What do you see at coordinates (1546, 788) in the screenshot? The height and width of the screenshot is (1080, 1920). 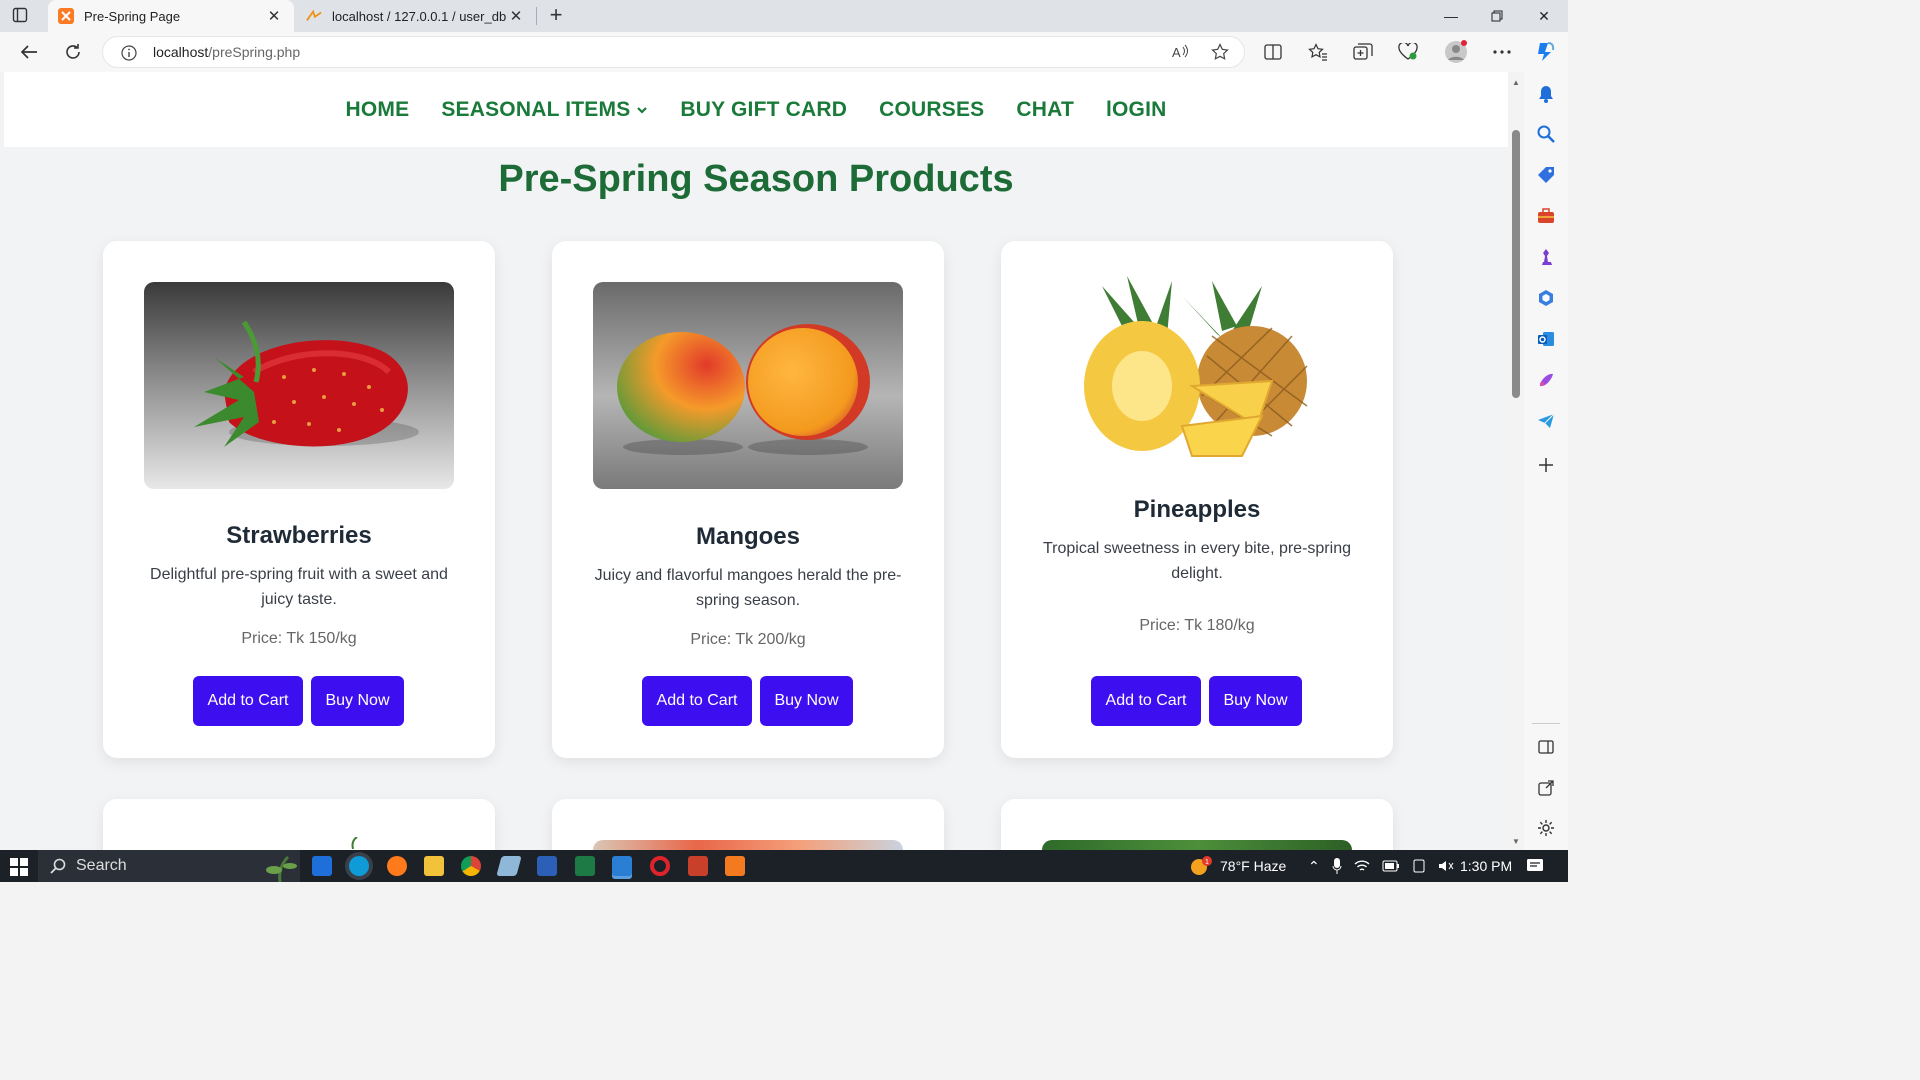 I see `external-link-icon` at bounding box center [1546, 788].